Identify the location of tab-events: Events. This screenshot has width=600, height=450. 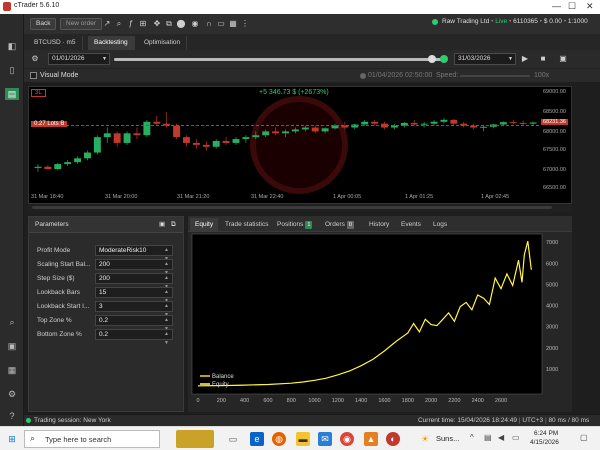
(411, 225).